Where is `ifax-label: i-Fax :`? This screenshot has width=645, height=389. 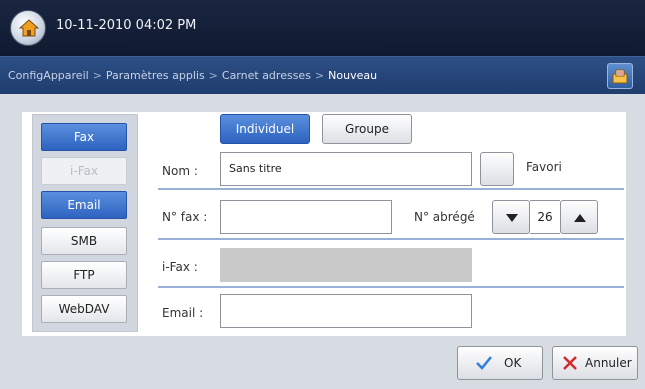
ifax-label: i-Fax : is located at coordinates (180, 267).